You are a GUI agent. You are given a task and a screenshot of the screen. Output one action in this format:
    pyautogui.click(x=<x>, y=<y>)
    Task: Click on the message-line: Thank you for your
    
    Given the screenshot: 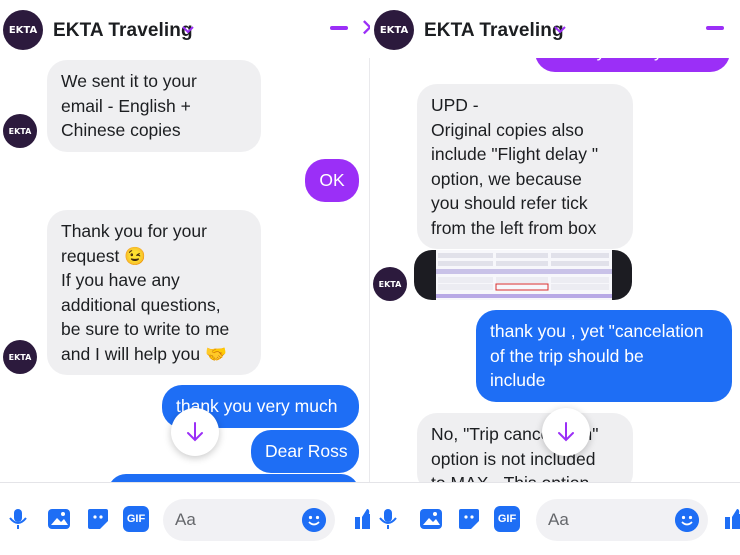 What is the action you would take?
    pyautogui.click(x=134, y=231)
    